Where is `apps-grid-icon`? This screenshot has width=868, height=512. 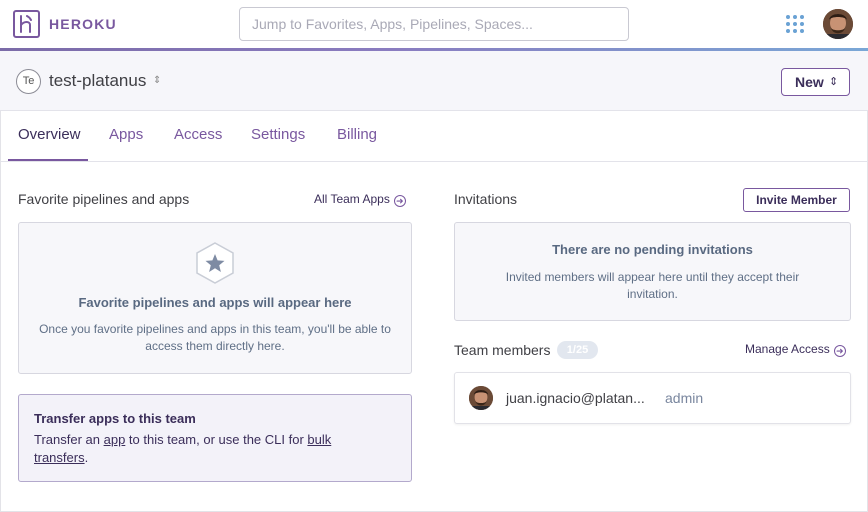
apps-grid-icon is located at coordinates (795, 24).